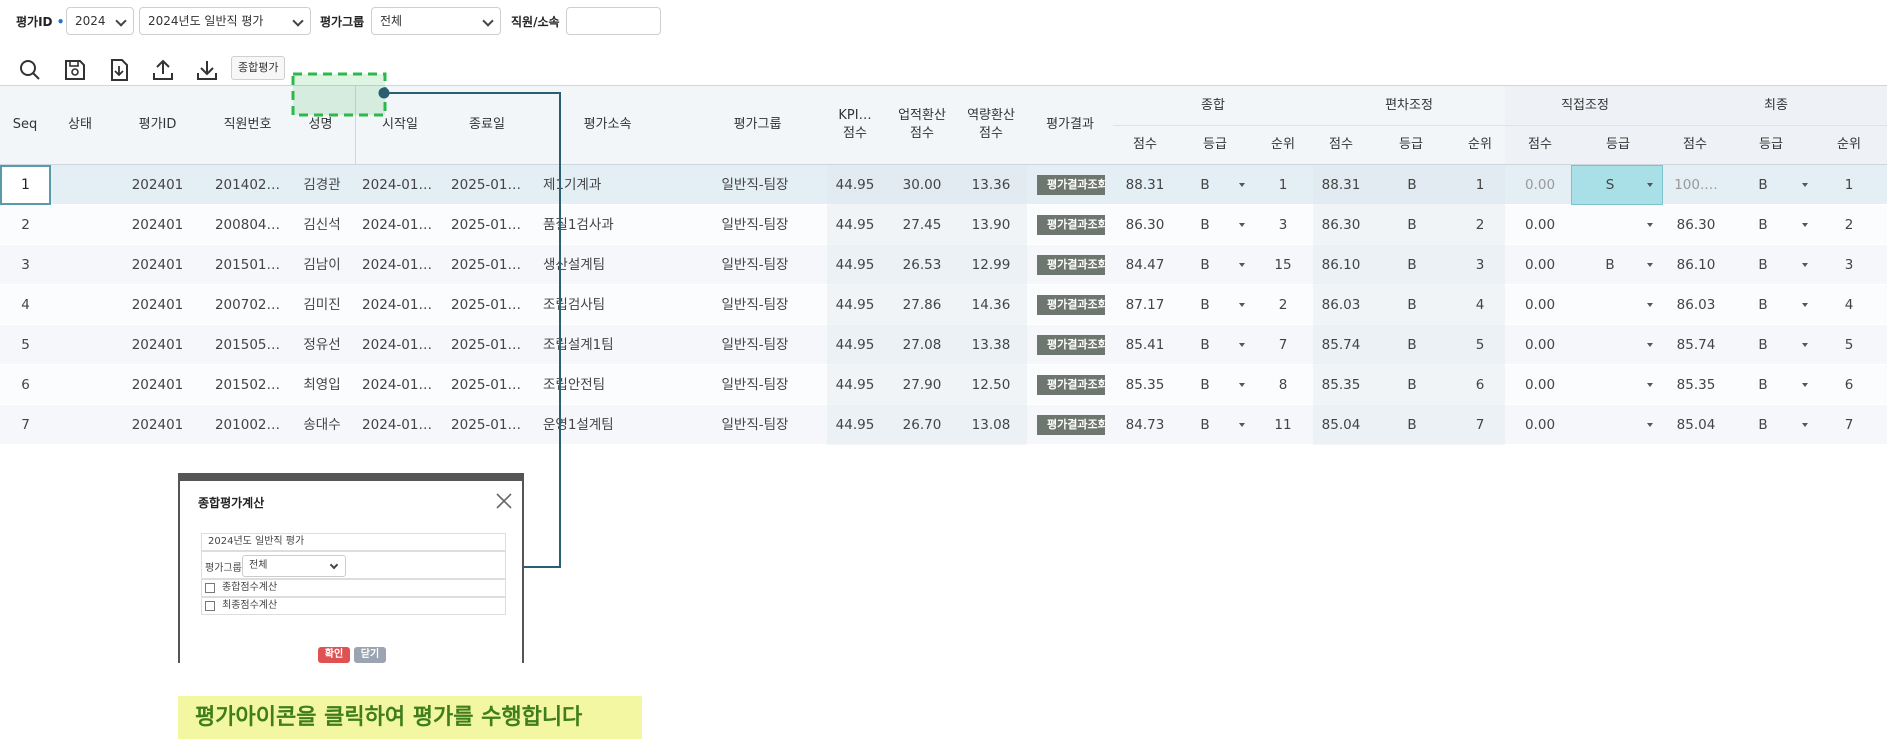 This screenshot has width=1887, height=745. Describe the element at coordinates (258, 68) in the screenshot. I see `overall-eval-button: 종합평가` at that location.